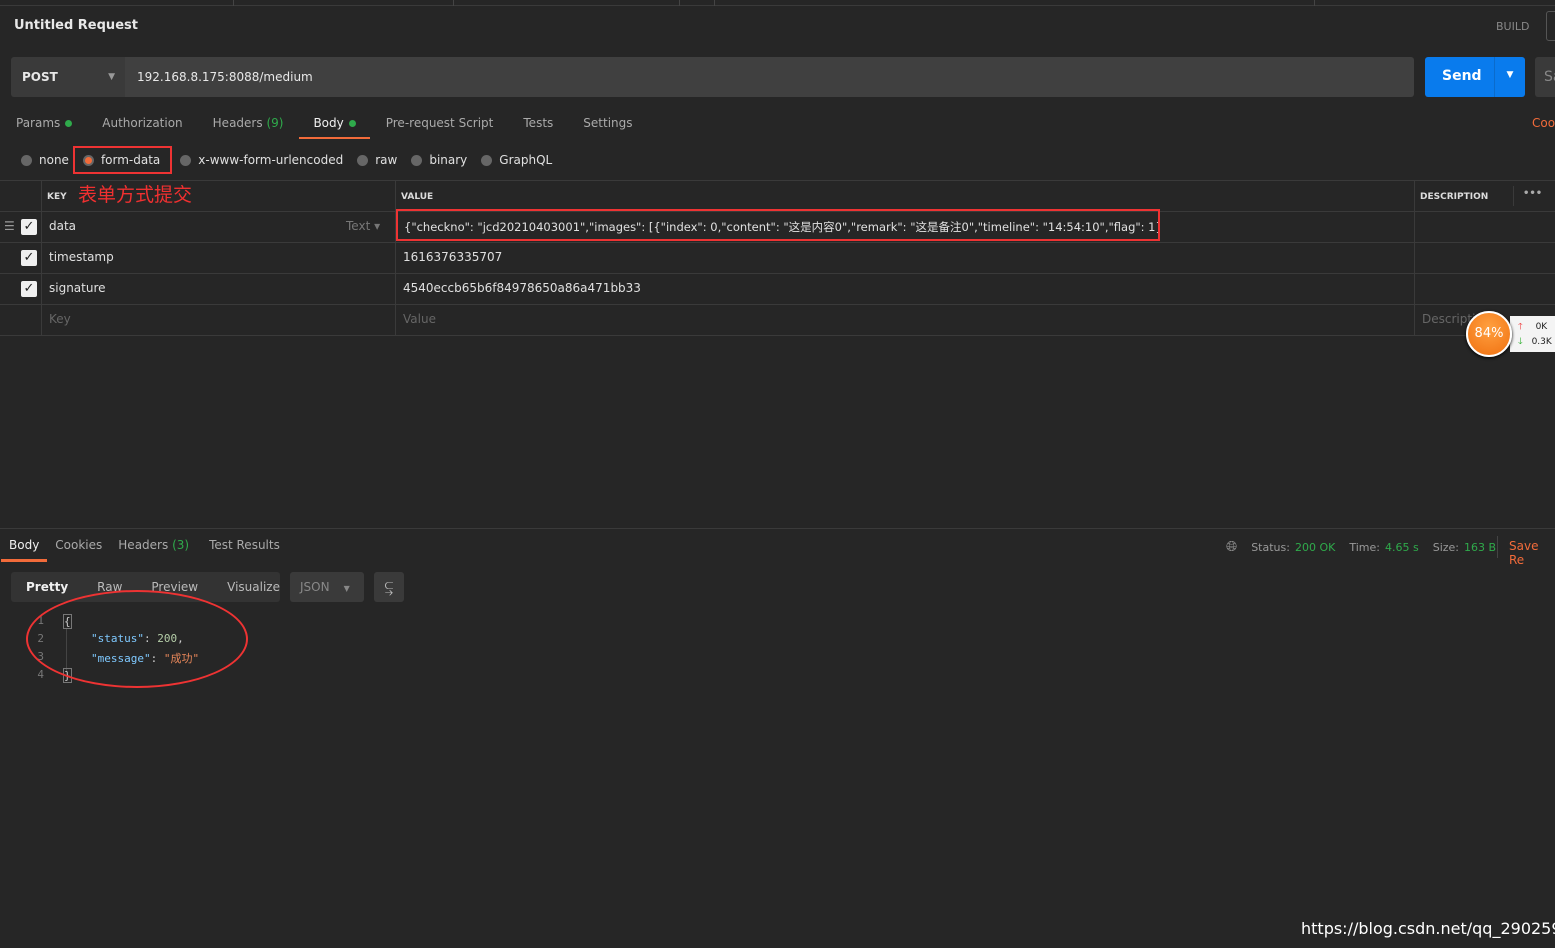  I want to click on annotation-ellipse, so click(137, 639).